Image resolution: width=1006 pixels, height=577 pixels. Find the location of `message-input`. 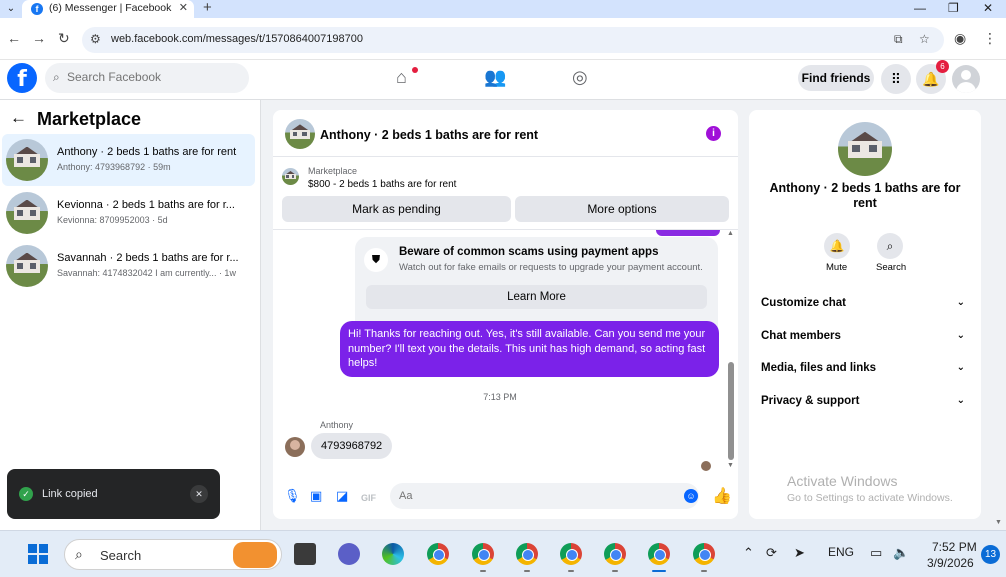

message-input is located at coordinates (544, 496).